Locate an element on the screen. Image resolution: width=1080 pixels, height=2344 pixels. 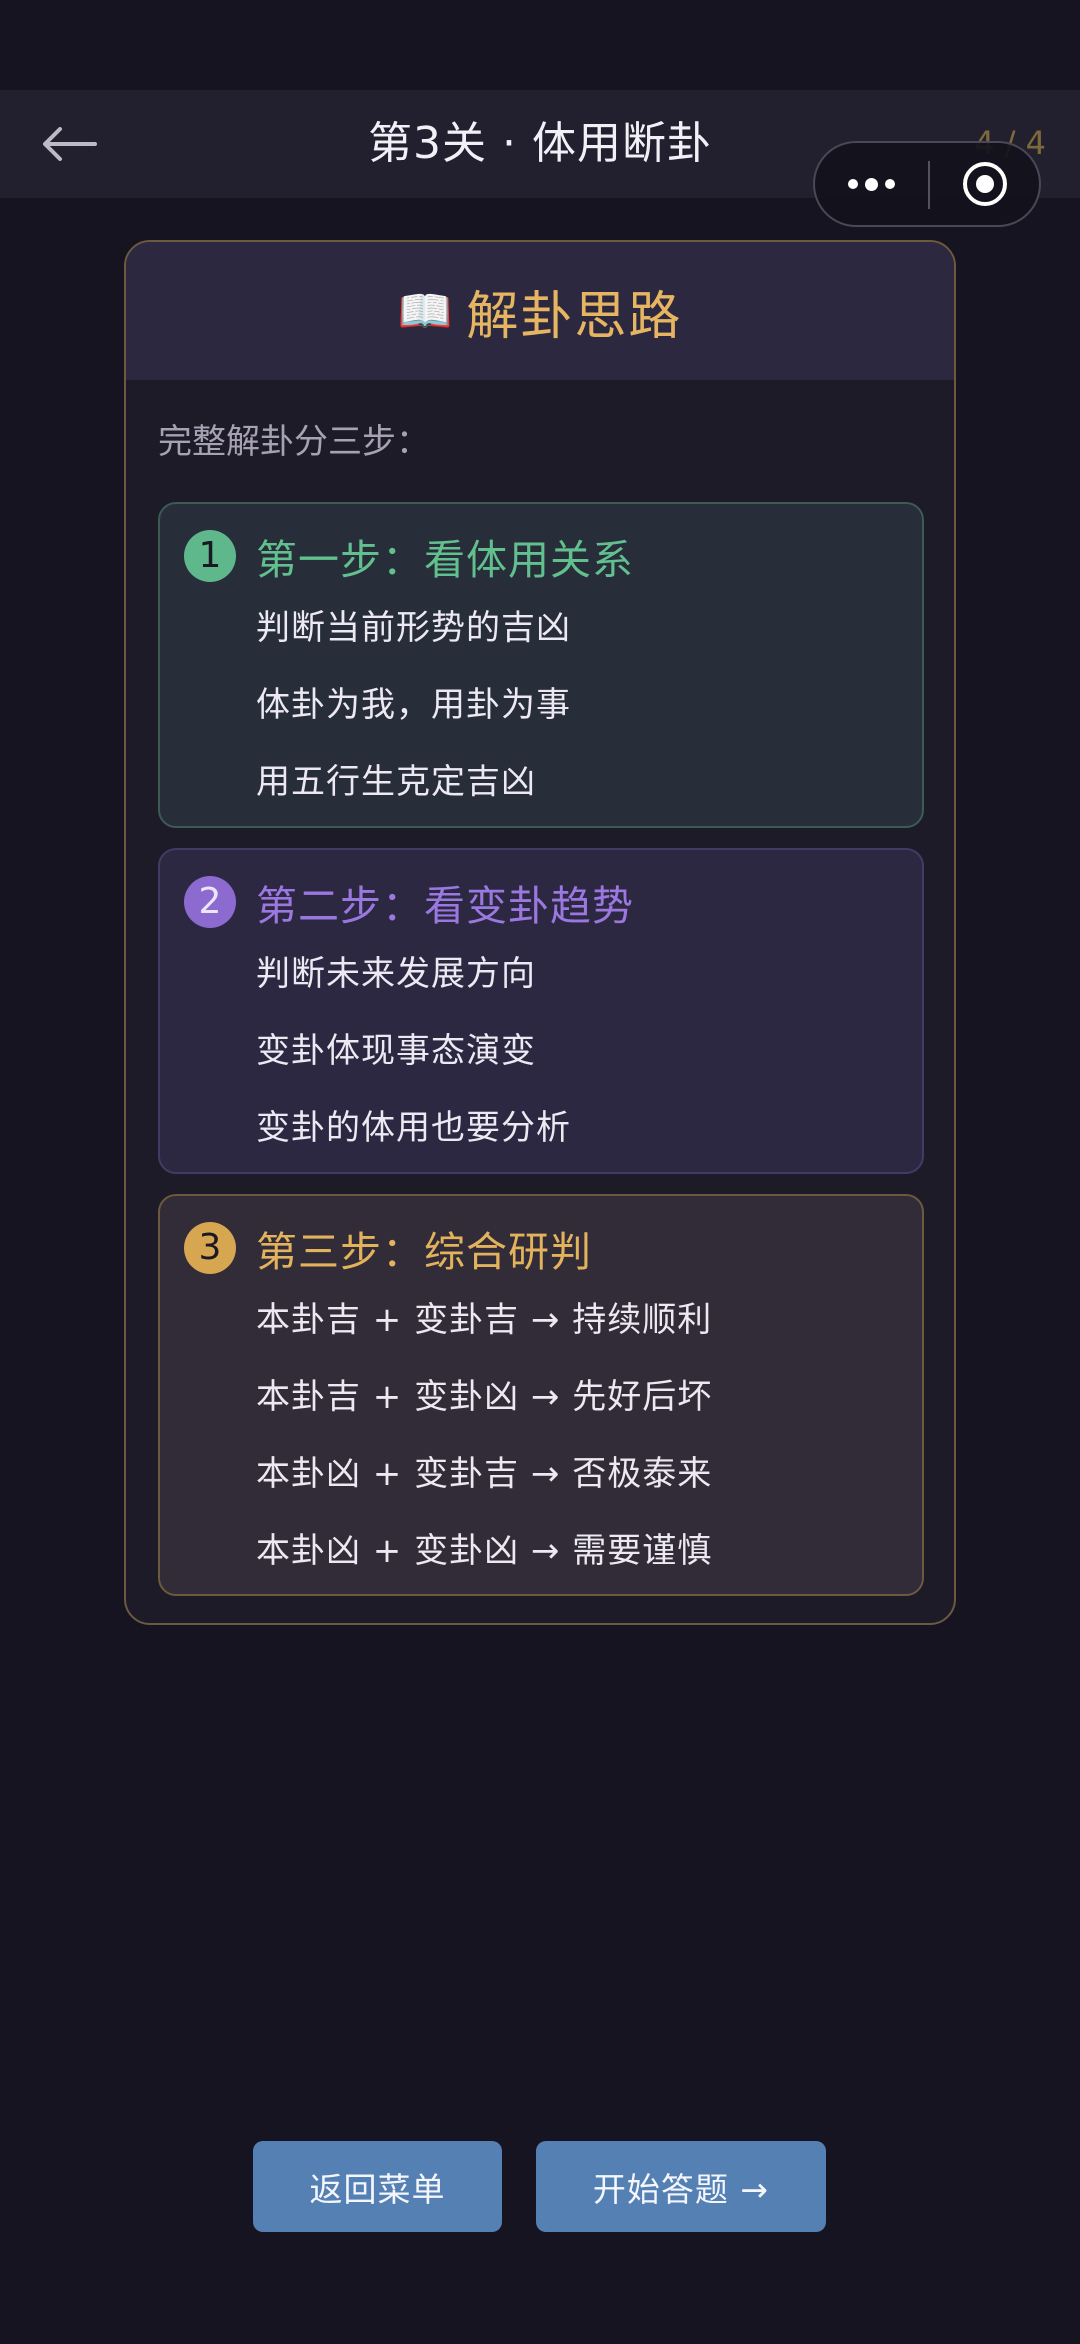
step-title: 第一步：看体用关系 is located at coordinates (445, 560).